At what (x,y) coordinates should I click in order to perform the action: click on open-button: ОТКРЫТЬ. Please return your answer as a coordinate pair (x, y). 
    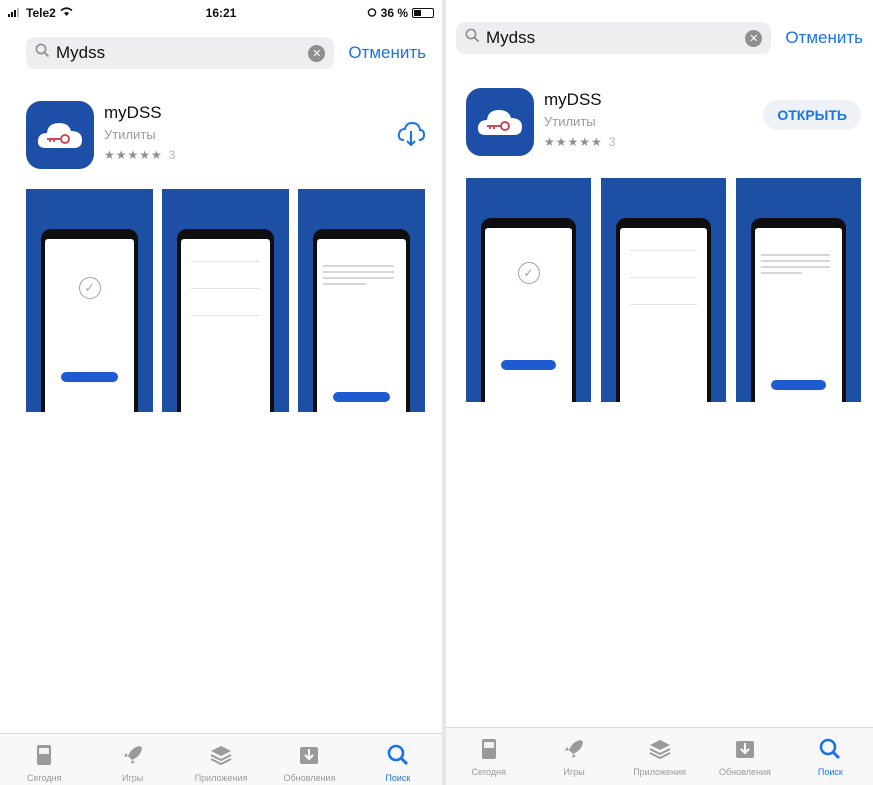
    Looking at the image, I should click on (812, 115).